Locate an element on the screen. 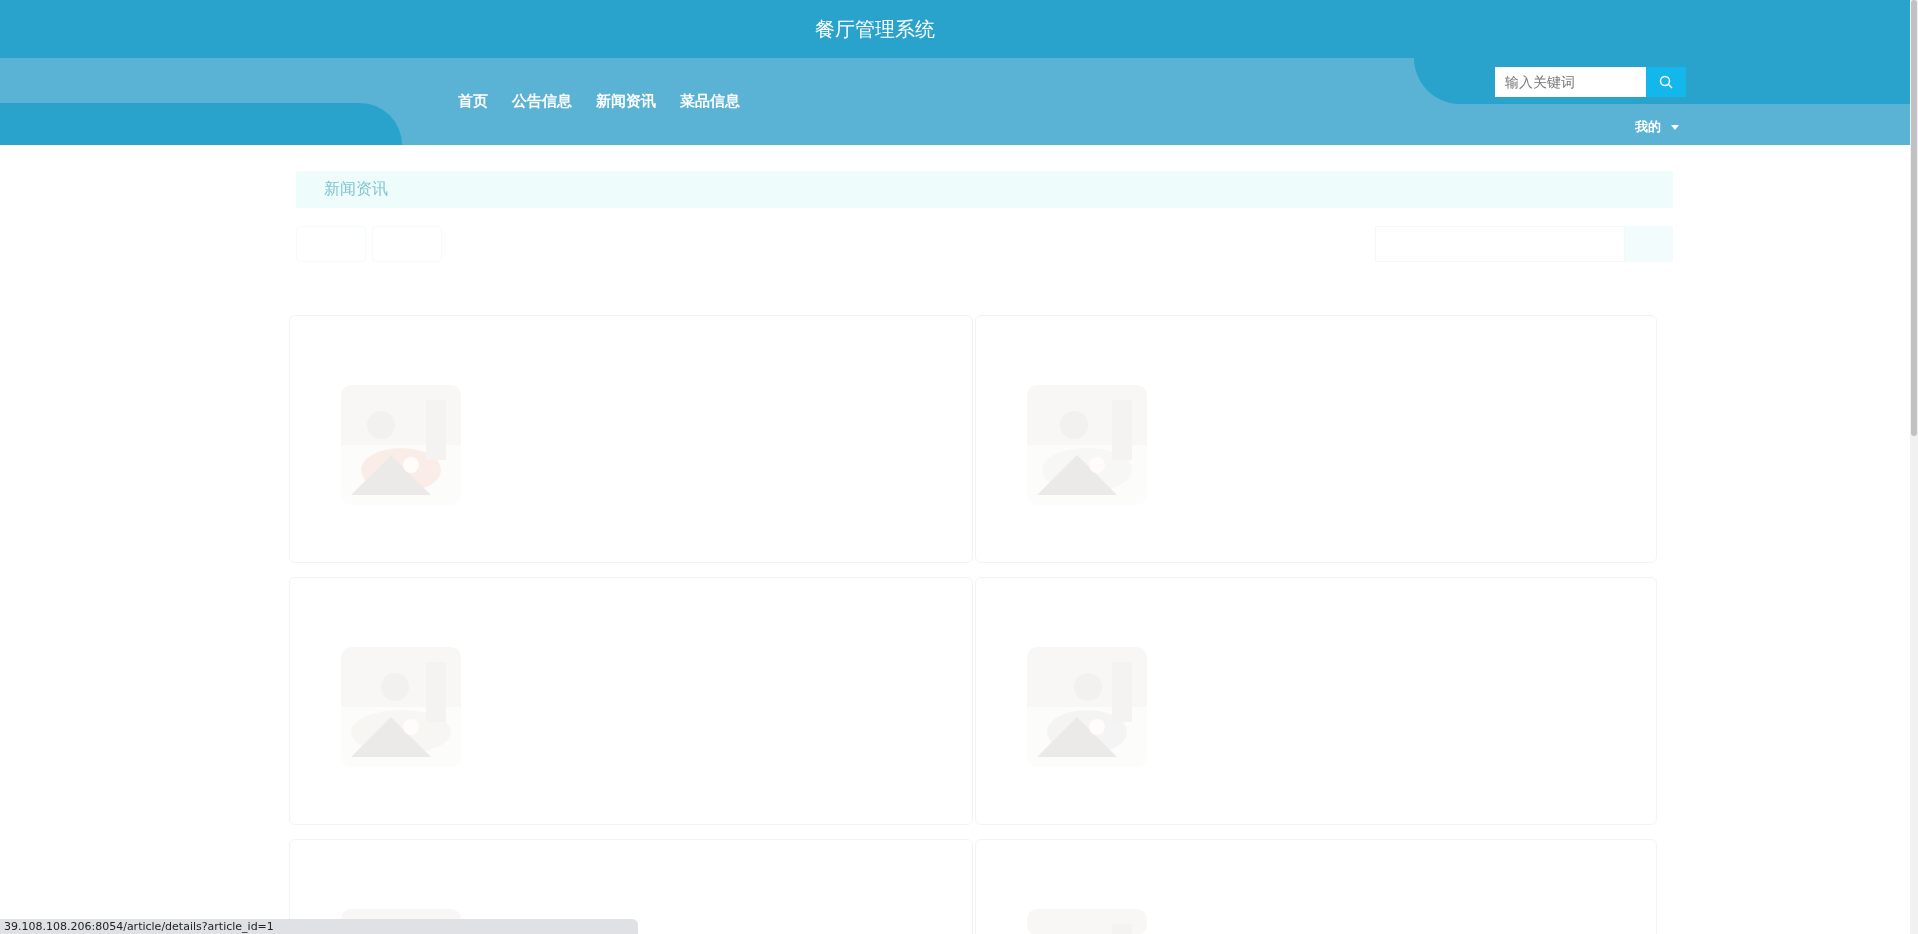 This screenshot has width=1918, height=934. caret-icon is located at coordinates (1675, 127).